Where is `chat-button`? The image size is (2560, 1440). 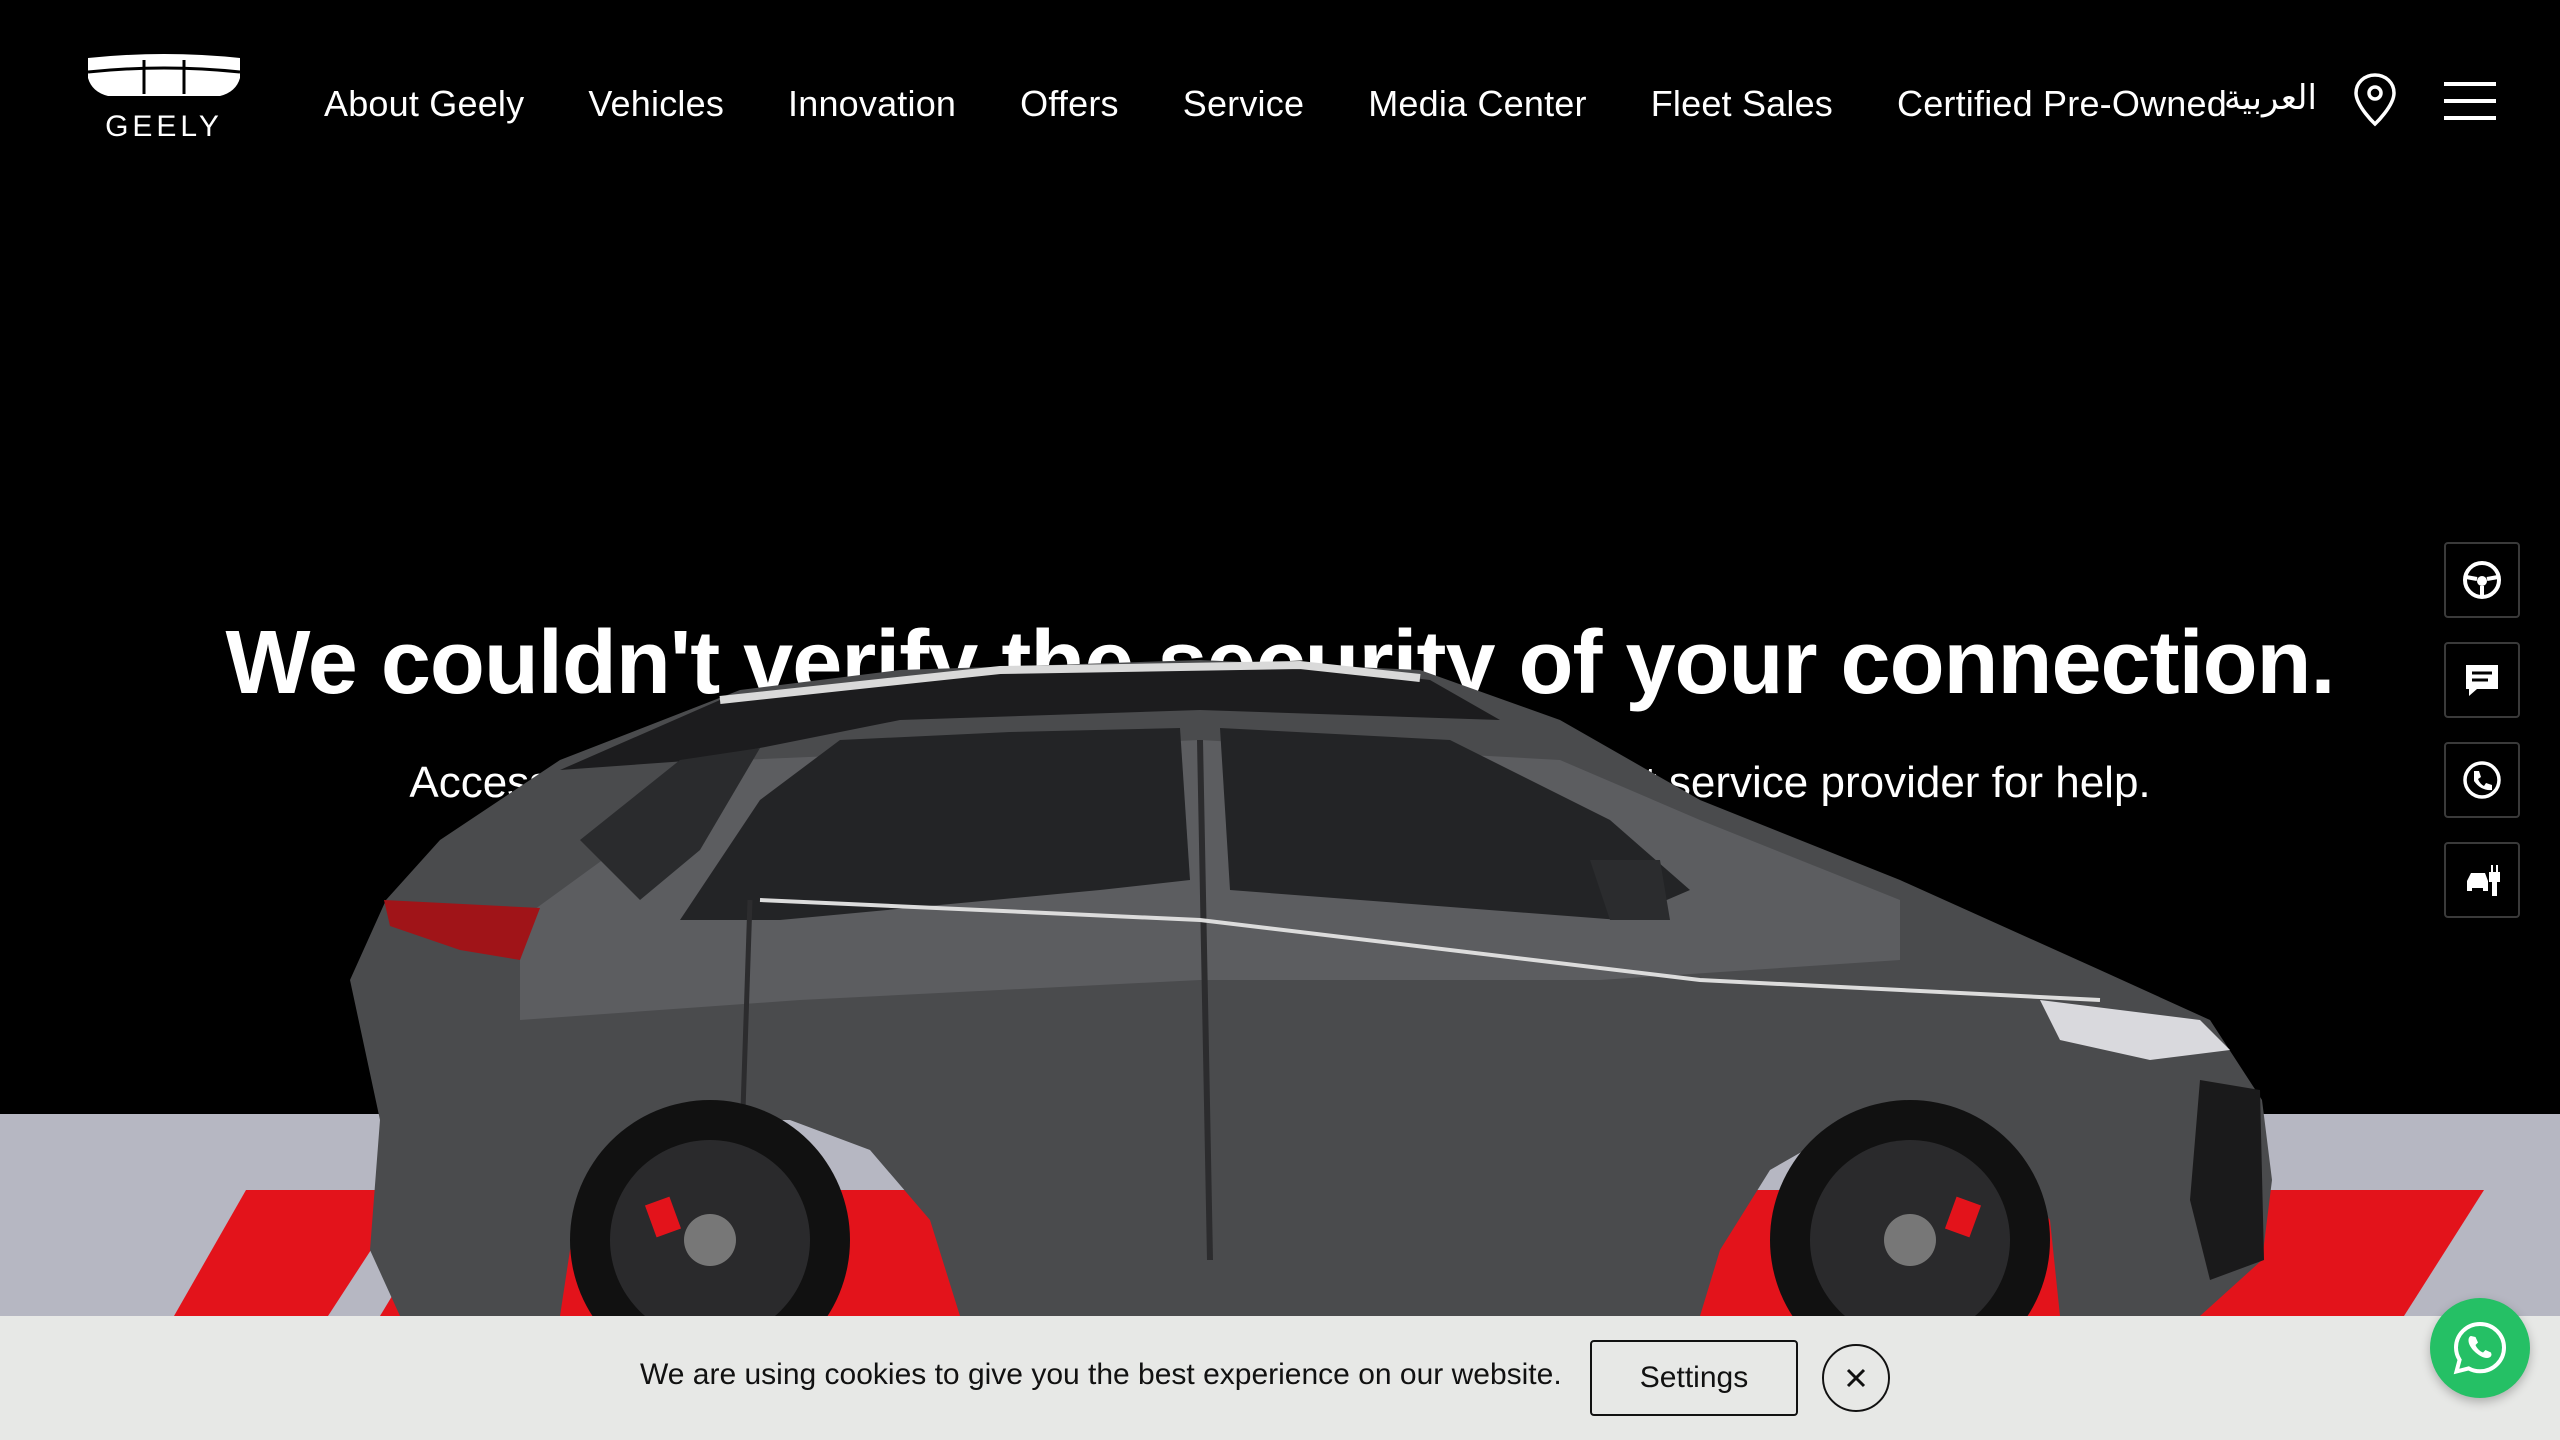
chat-button is located at coordinates (2482, 680).